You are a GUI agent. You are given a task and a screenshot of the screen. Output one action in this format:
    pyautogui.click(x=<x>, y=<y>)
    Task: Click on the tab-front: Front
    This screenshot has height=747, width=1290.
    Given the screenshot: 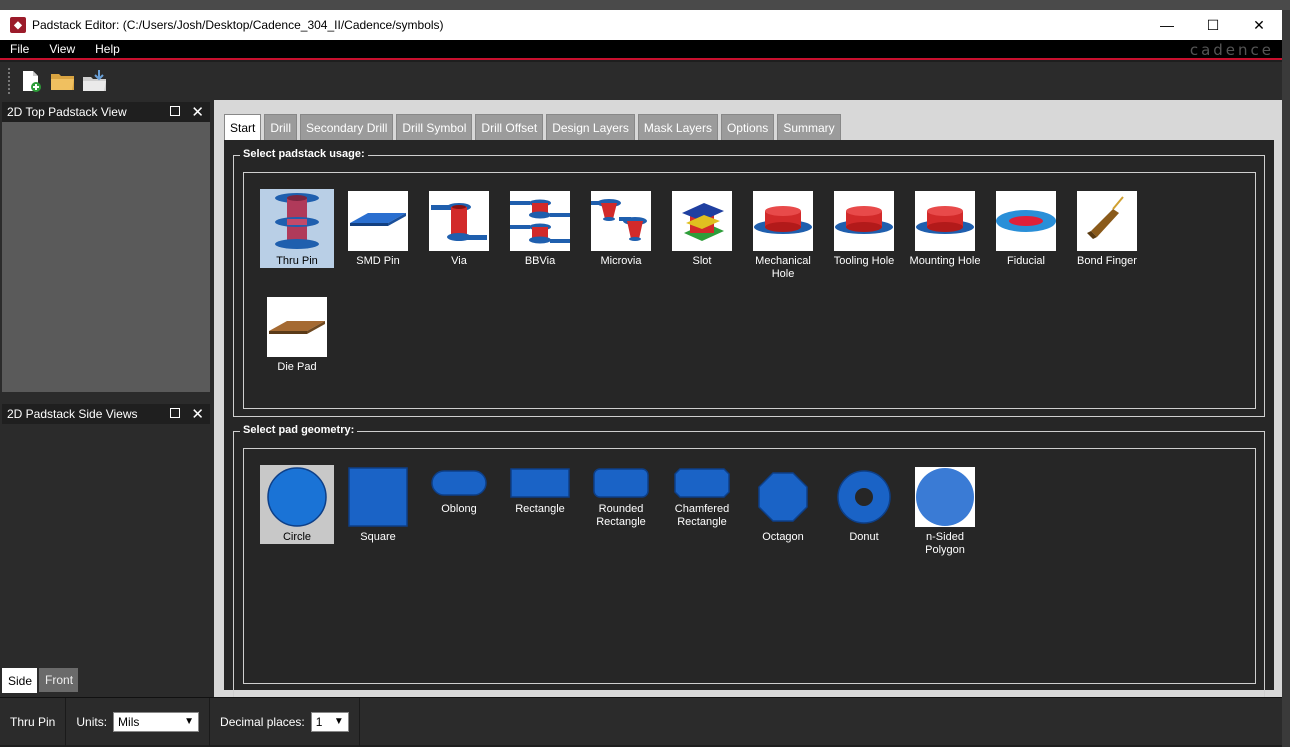 What is the action you would take?
    pyautogui.click(x=59, y=680)
    